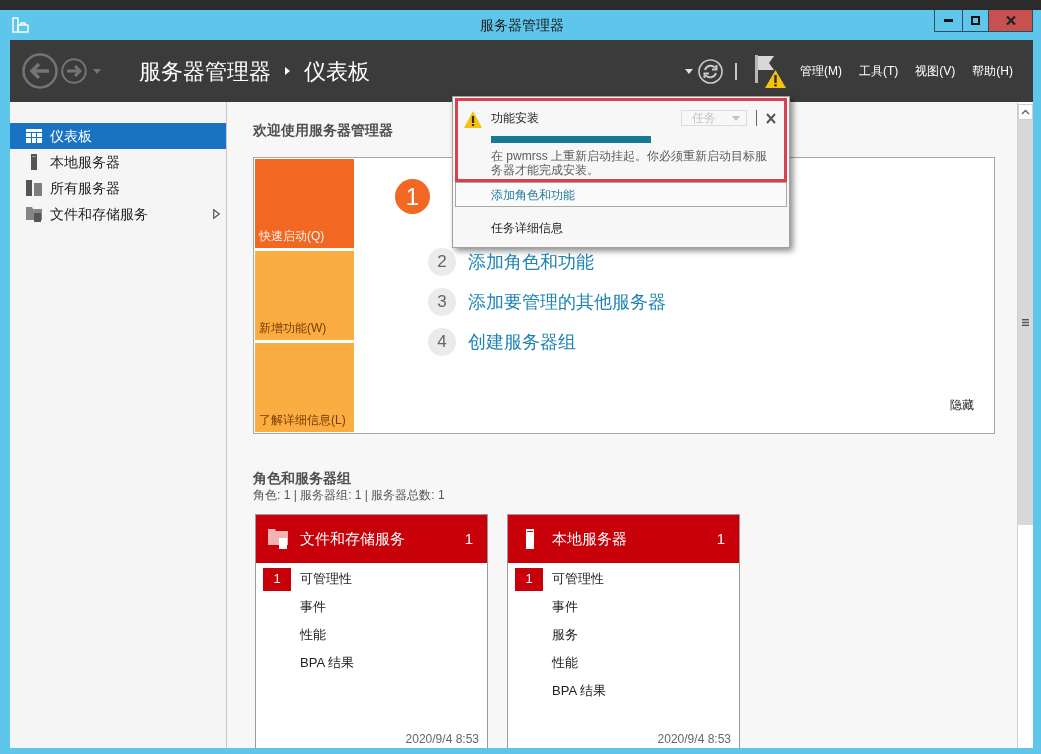 Image resolution: width=1041 pixels, height=754 pixels. Describe the element at coordinates (975, 20) in the screenshot. I see `maximize-icon` at that location.